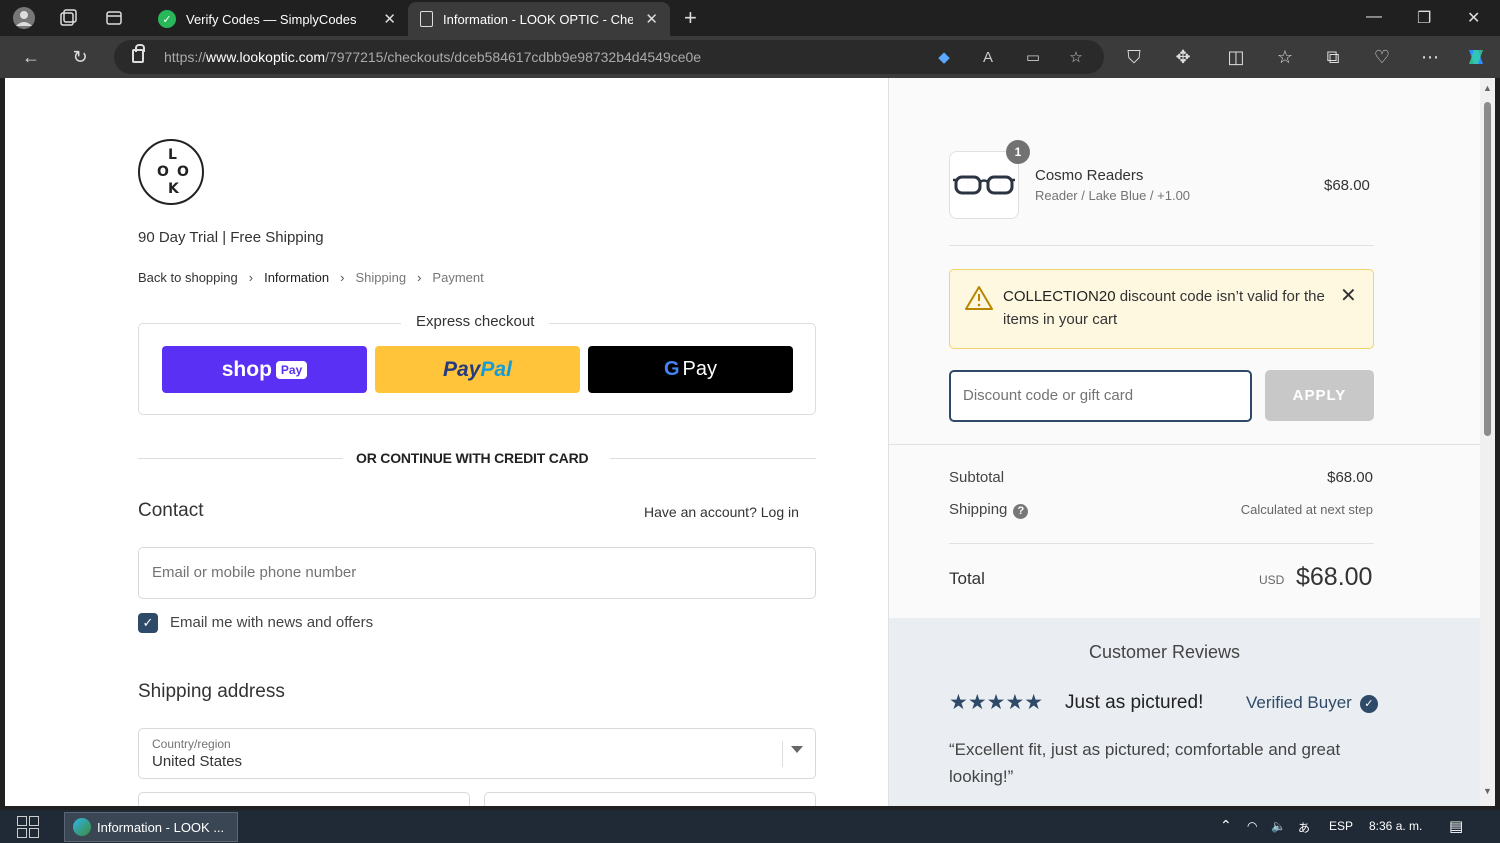 Image resolution: width=1500 pixels, height=843 pixels. I want to click on contact-heading: Contact, so click(171, 510).